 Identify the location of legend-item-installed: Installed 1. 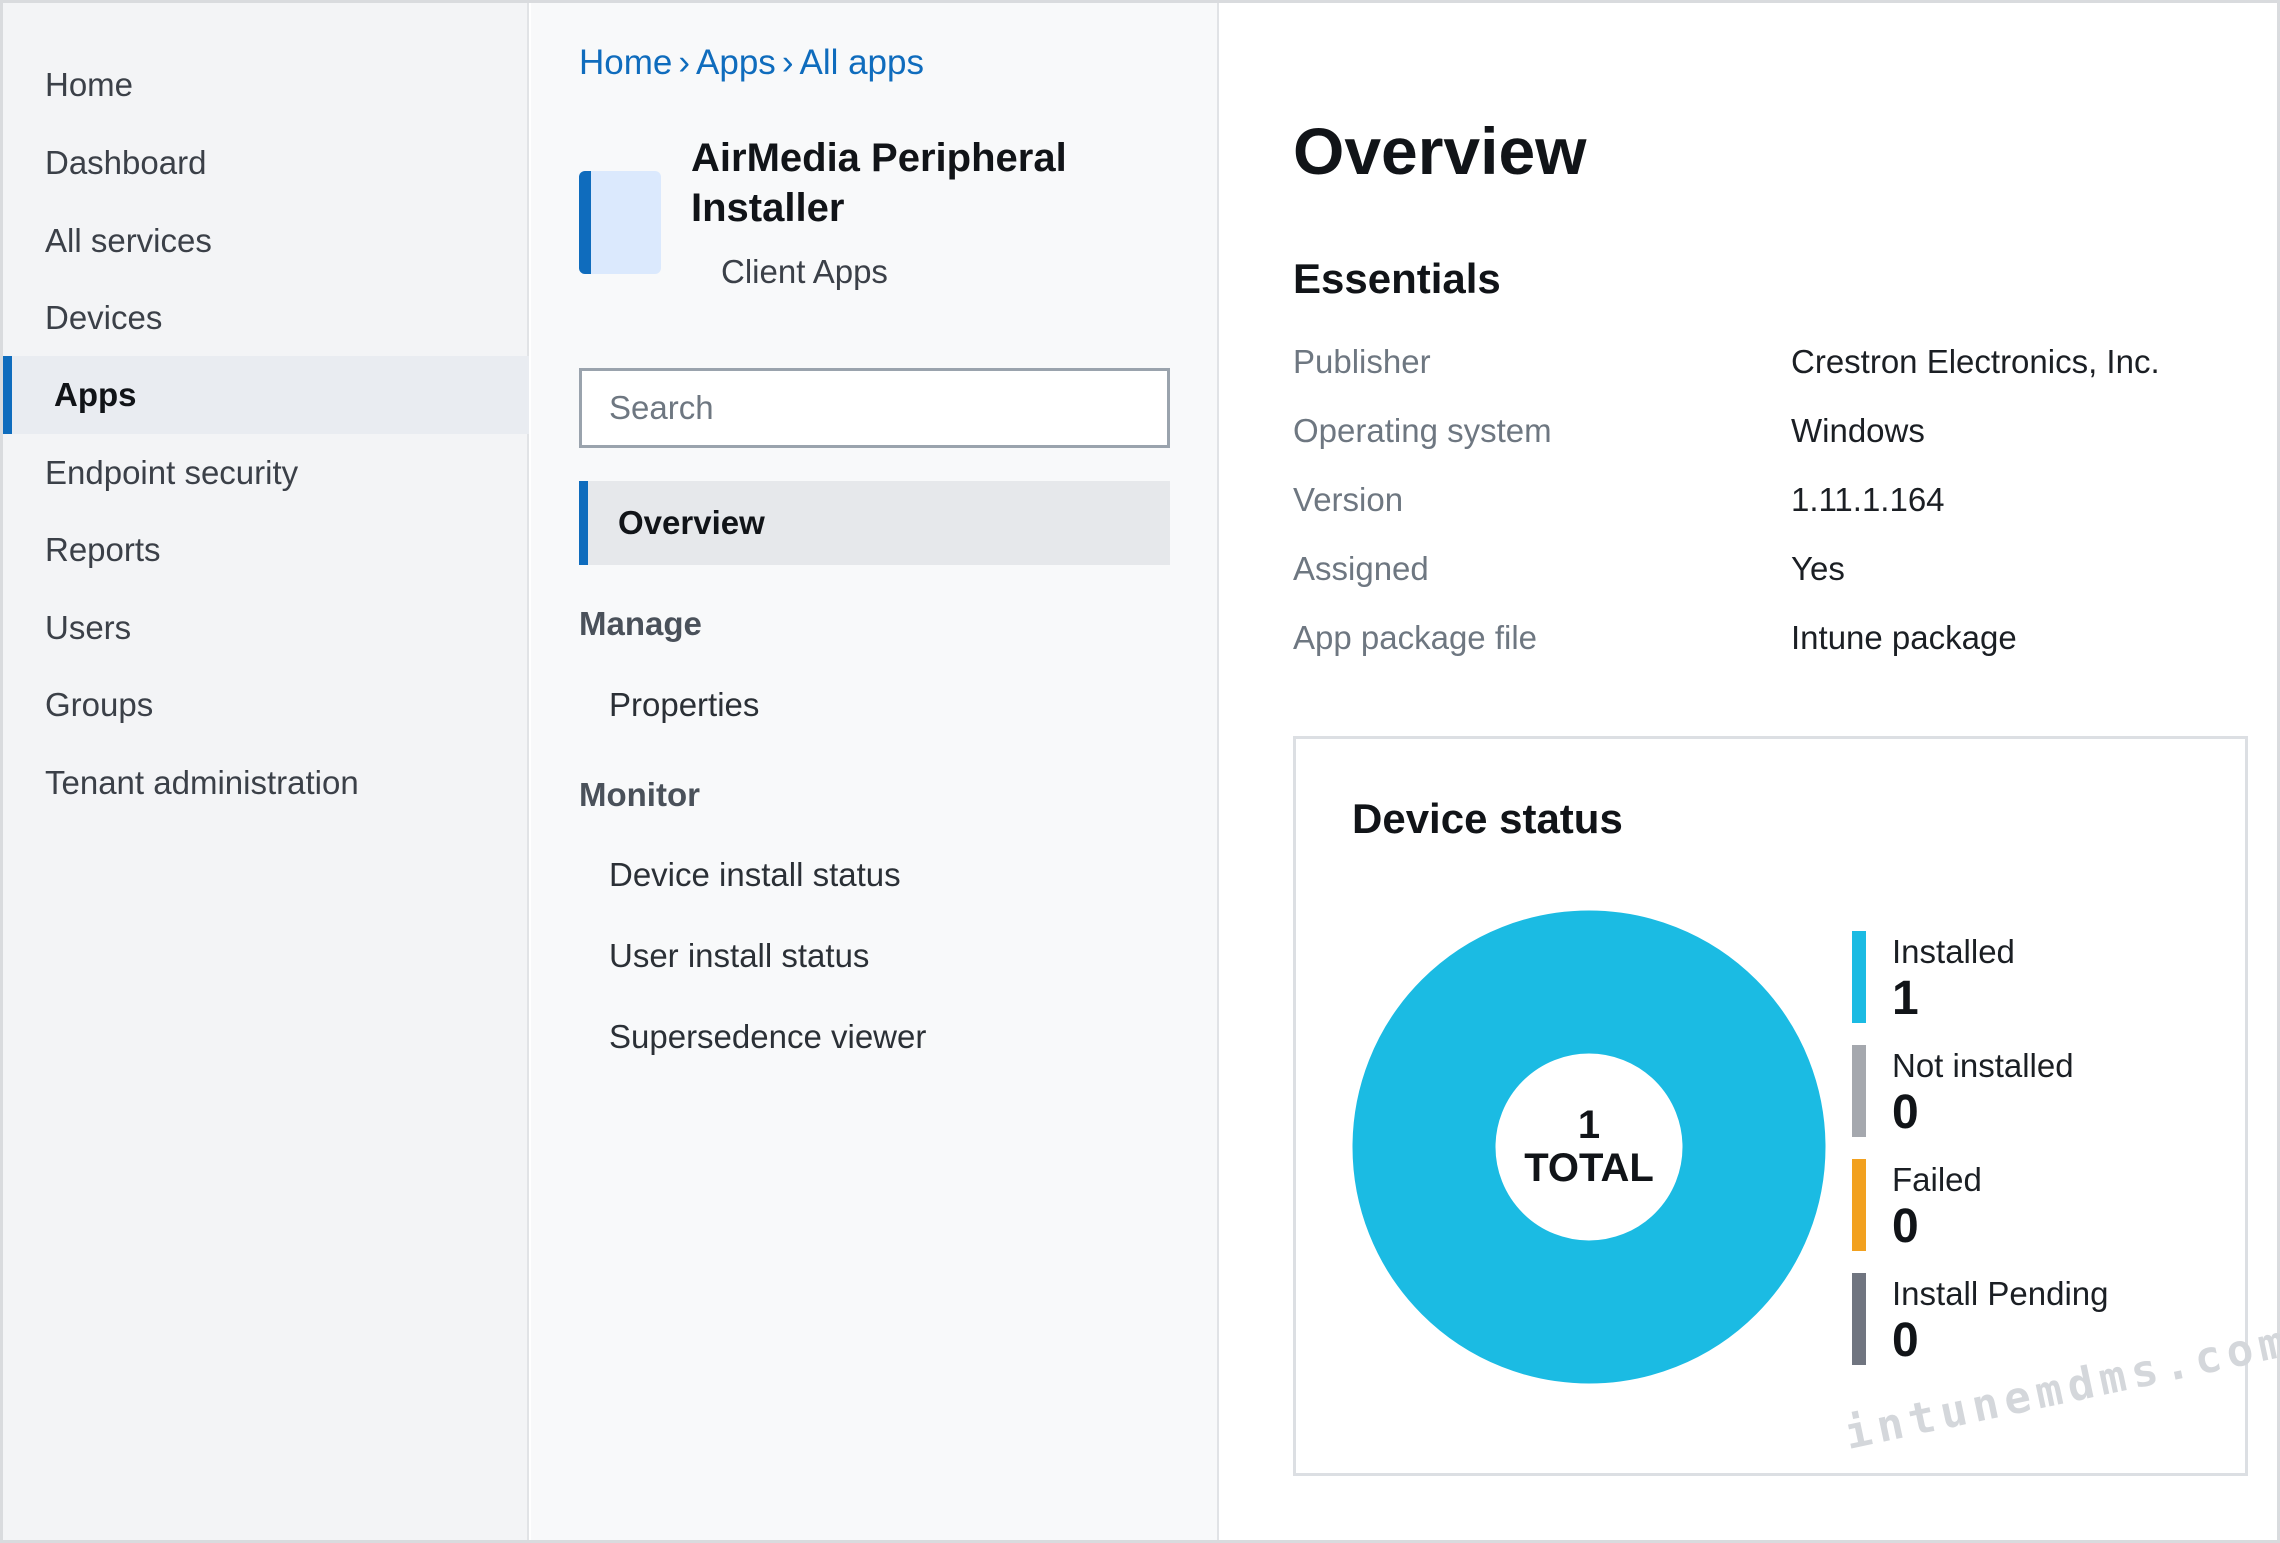
(2032, 978).